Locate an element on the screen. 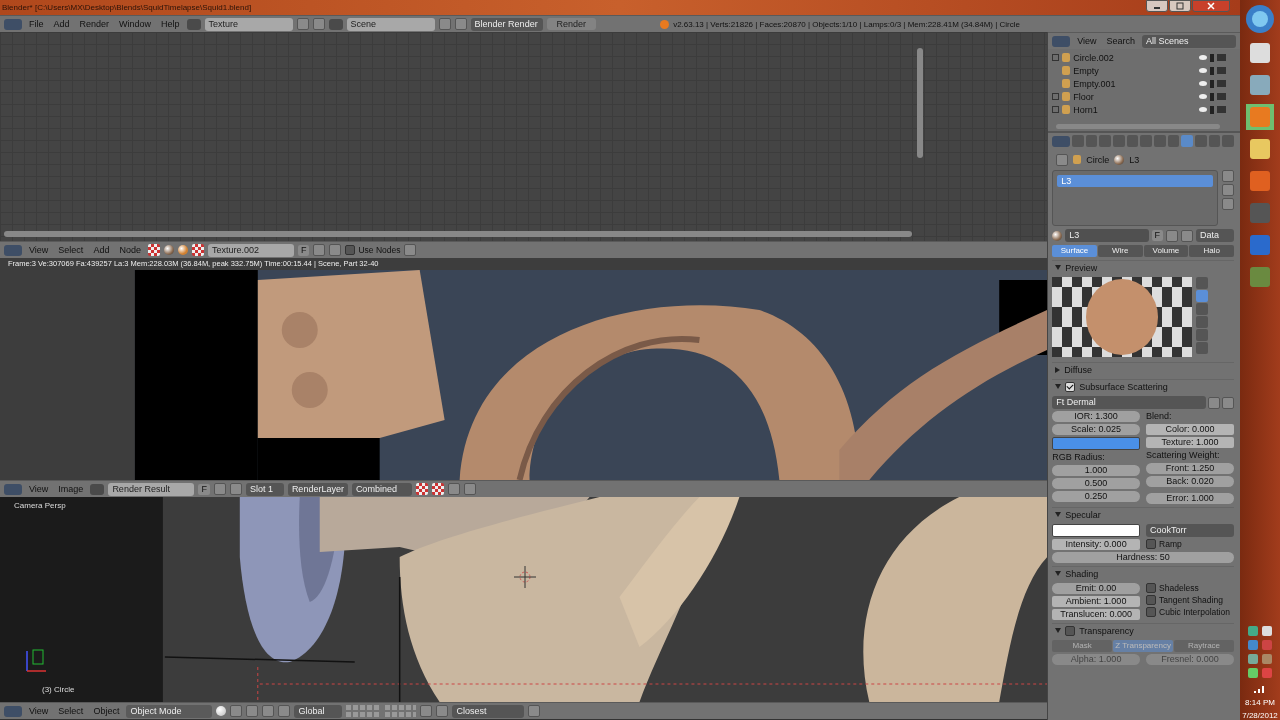 The height and width of the screenshot is (720, 1280). menu-item: Image is located at coordinates (71, 489).